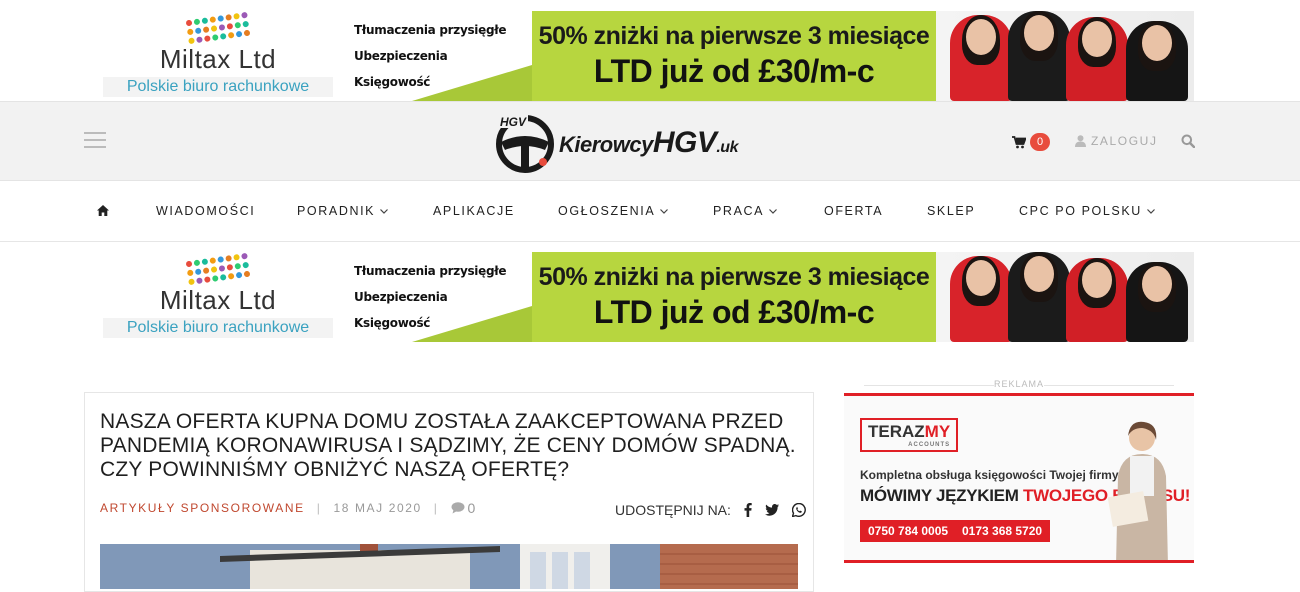 This screenshot has width=1300, height=592. I want to click on logo-part: Kierowcy, so click(606, 144).